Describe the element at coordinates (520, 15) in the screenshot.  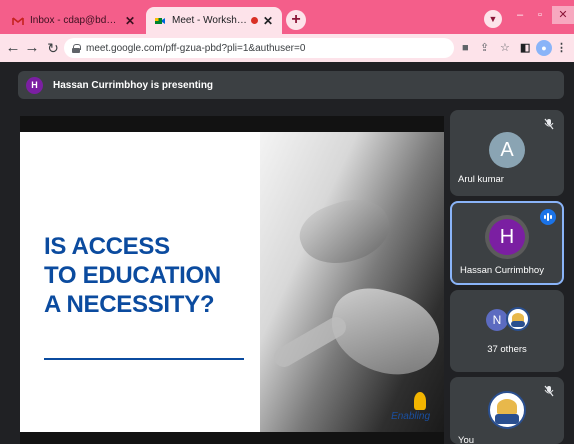
I see `minimize-button: –` at that location.